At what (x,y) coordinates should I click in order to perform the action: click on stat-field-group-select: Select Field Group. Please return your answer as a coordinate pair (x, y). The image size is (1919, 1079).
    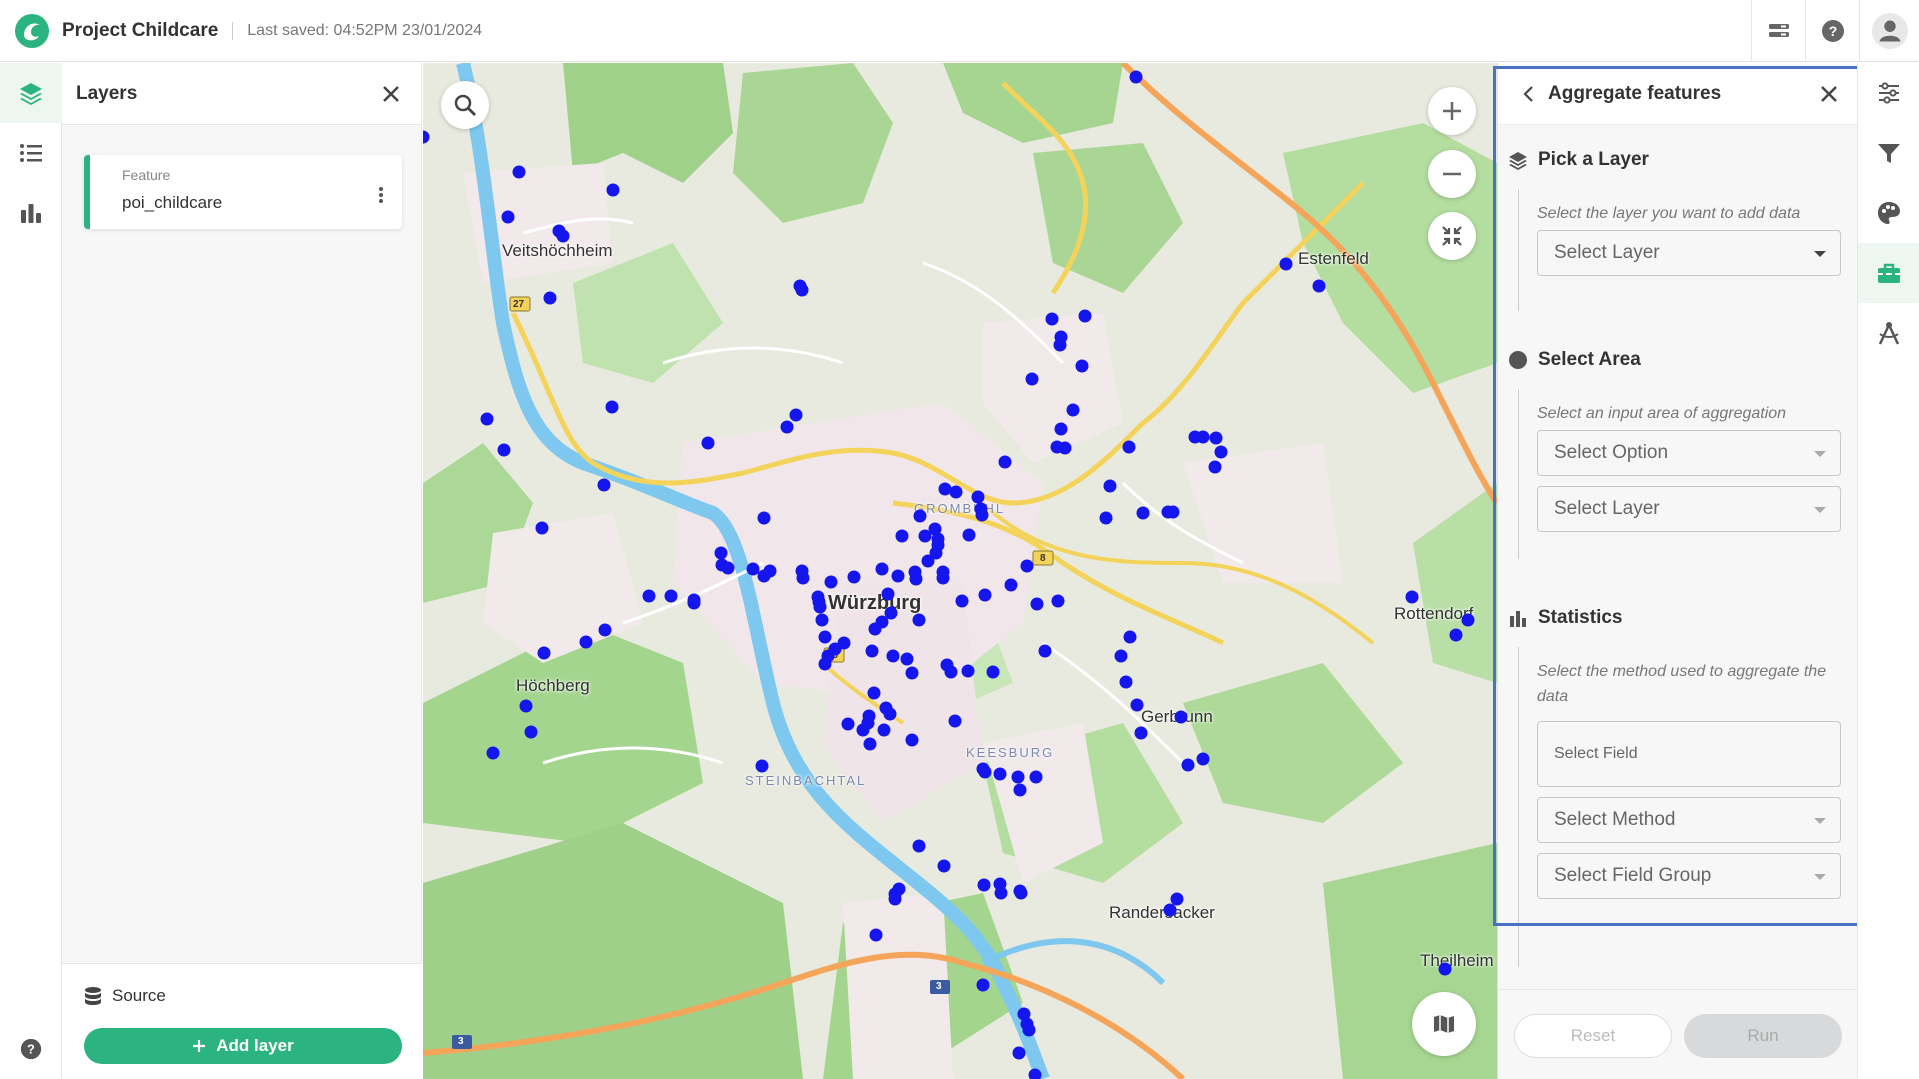
    Looking at the image, I should click on (1689, 876).